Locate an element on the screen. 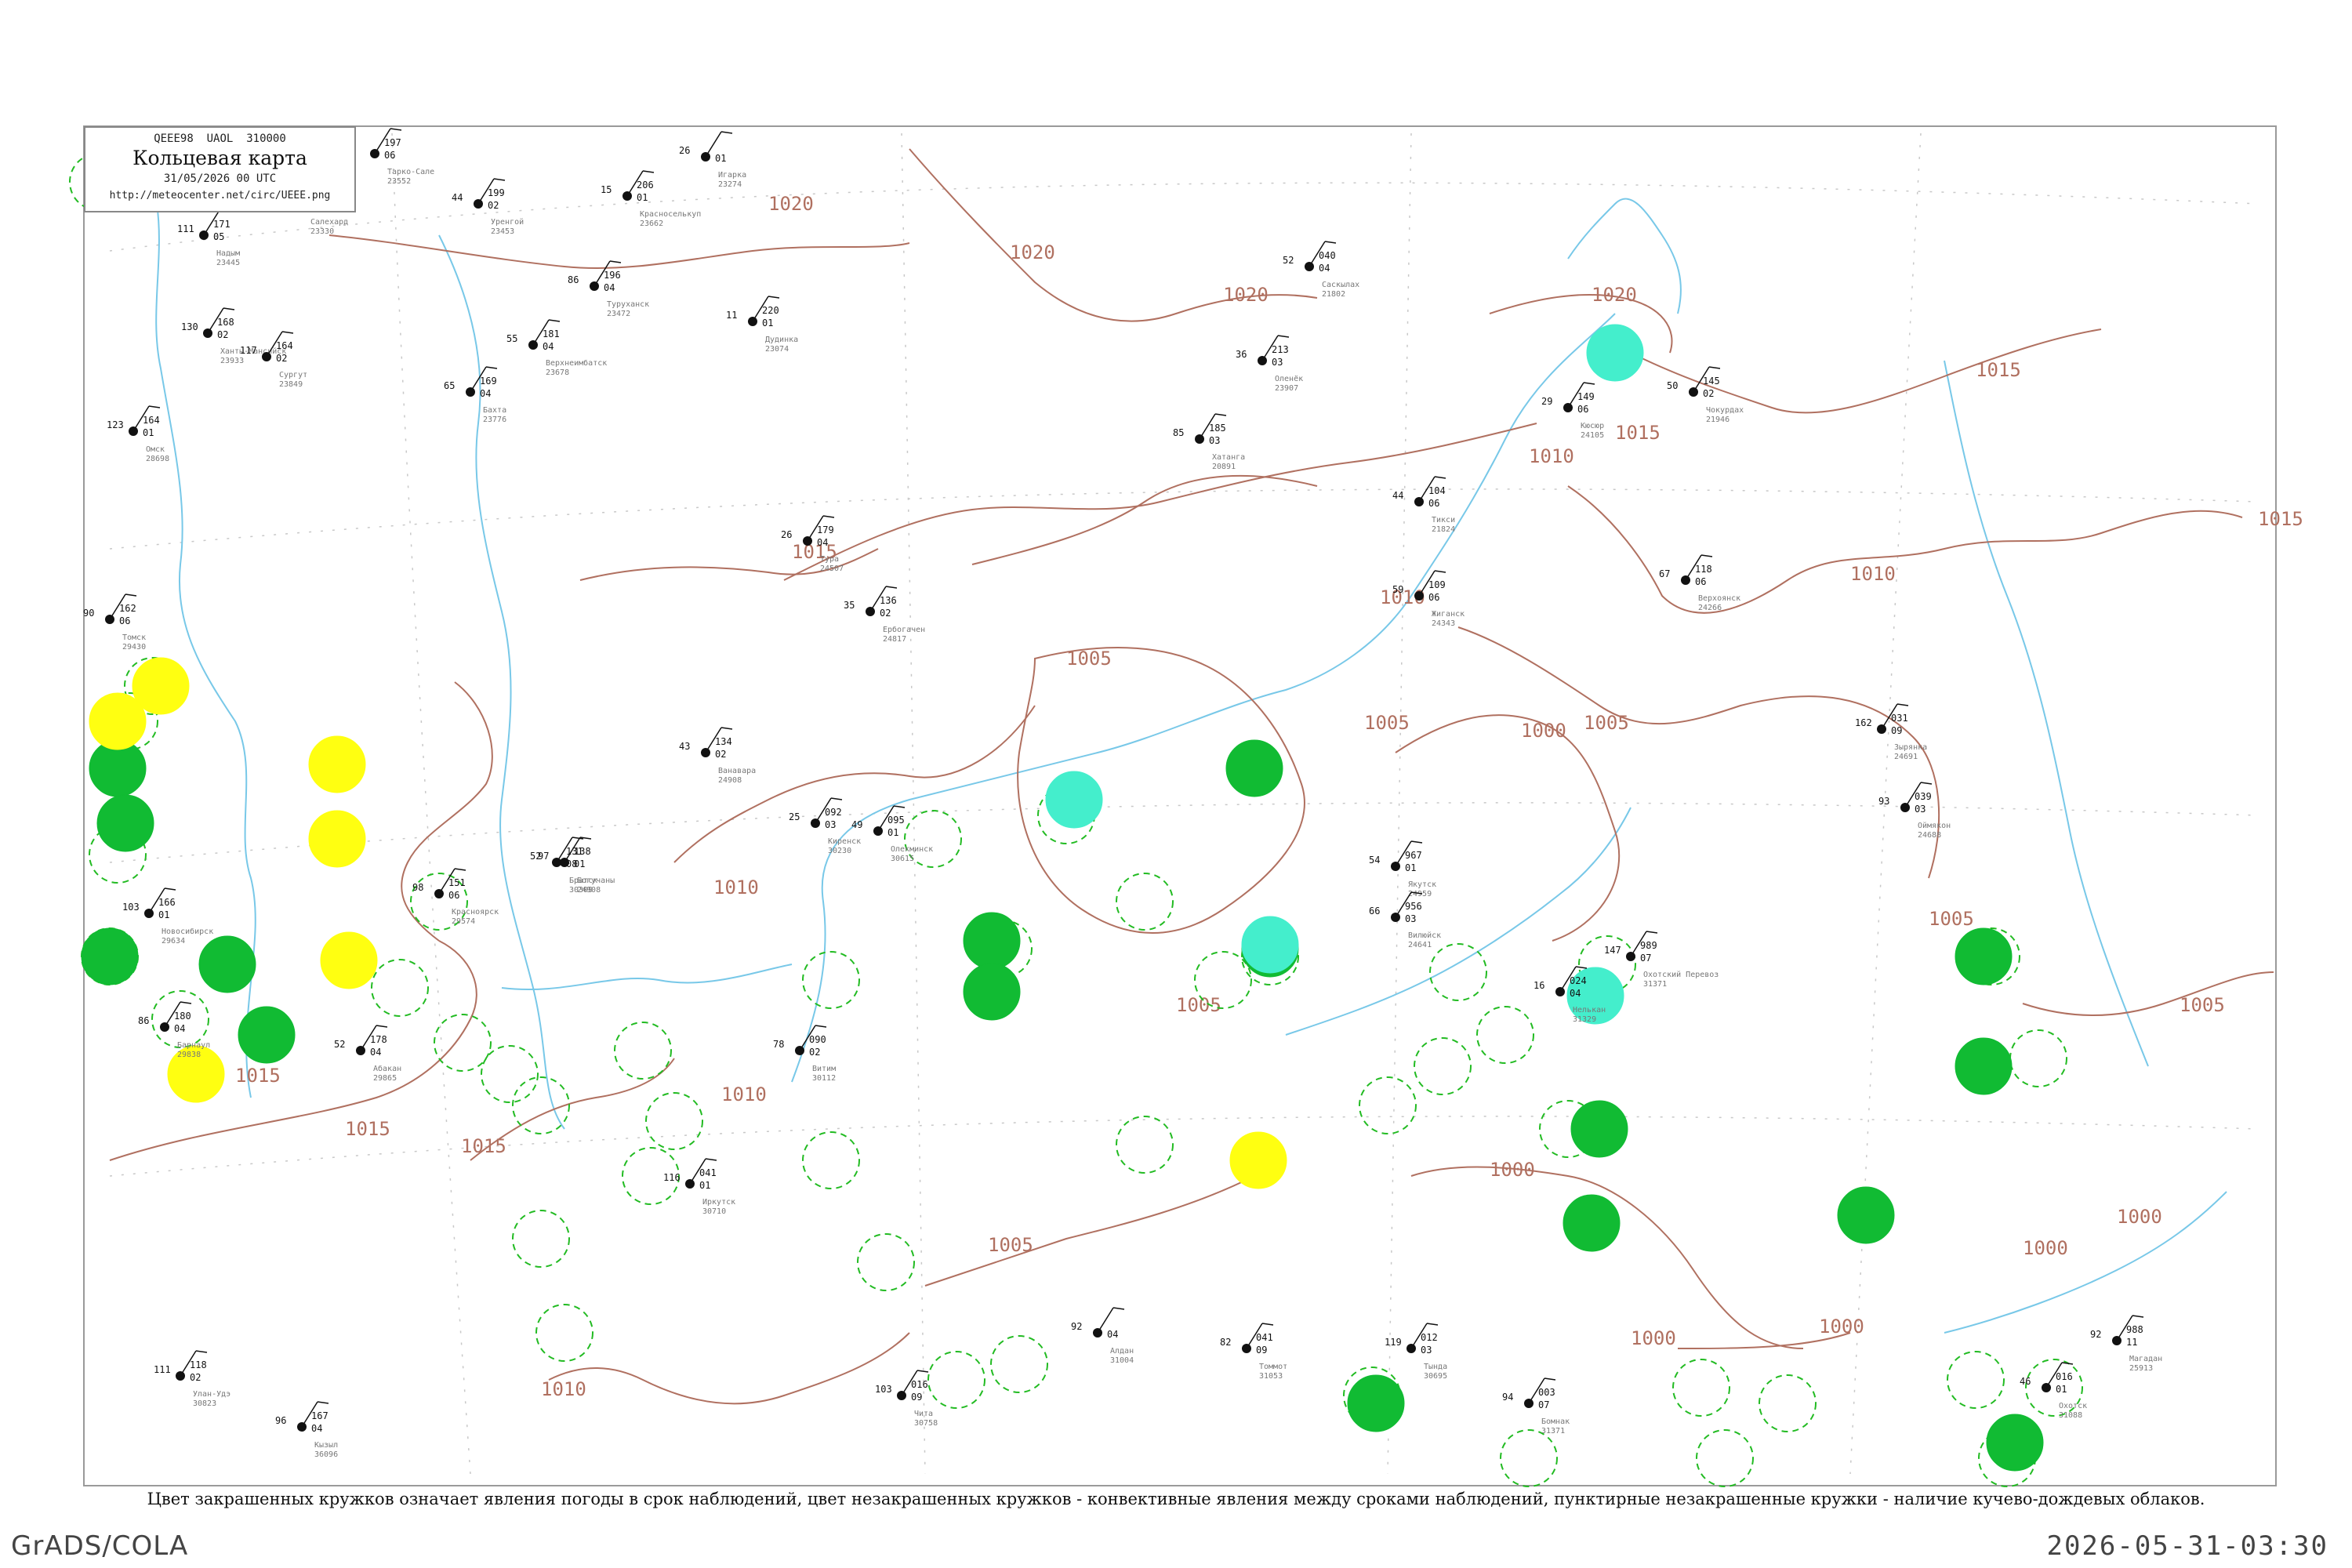 This screenshot has width=2352, height=1568. station-index: 23274 is located at coordinates (730, 184).